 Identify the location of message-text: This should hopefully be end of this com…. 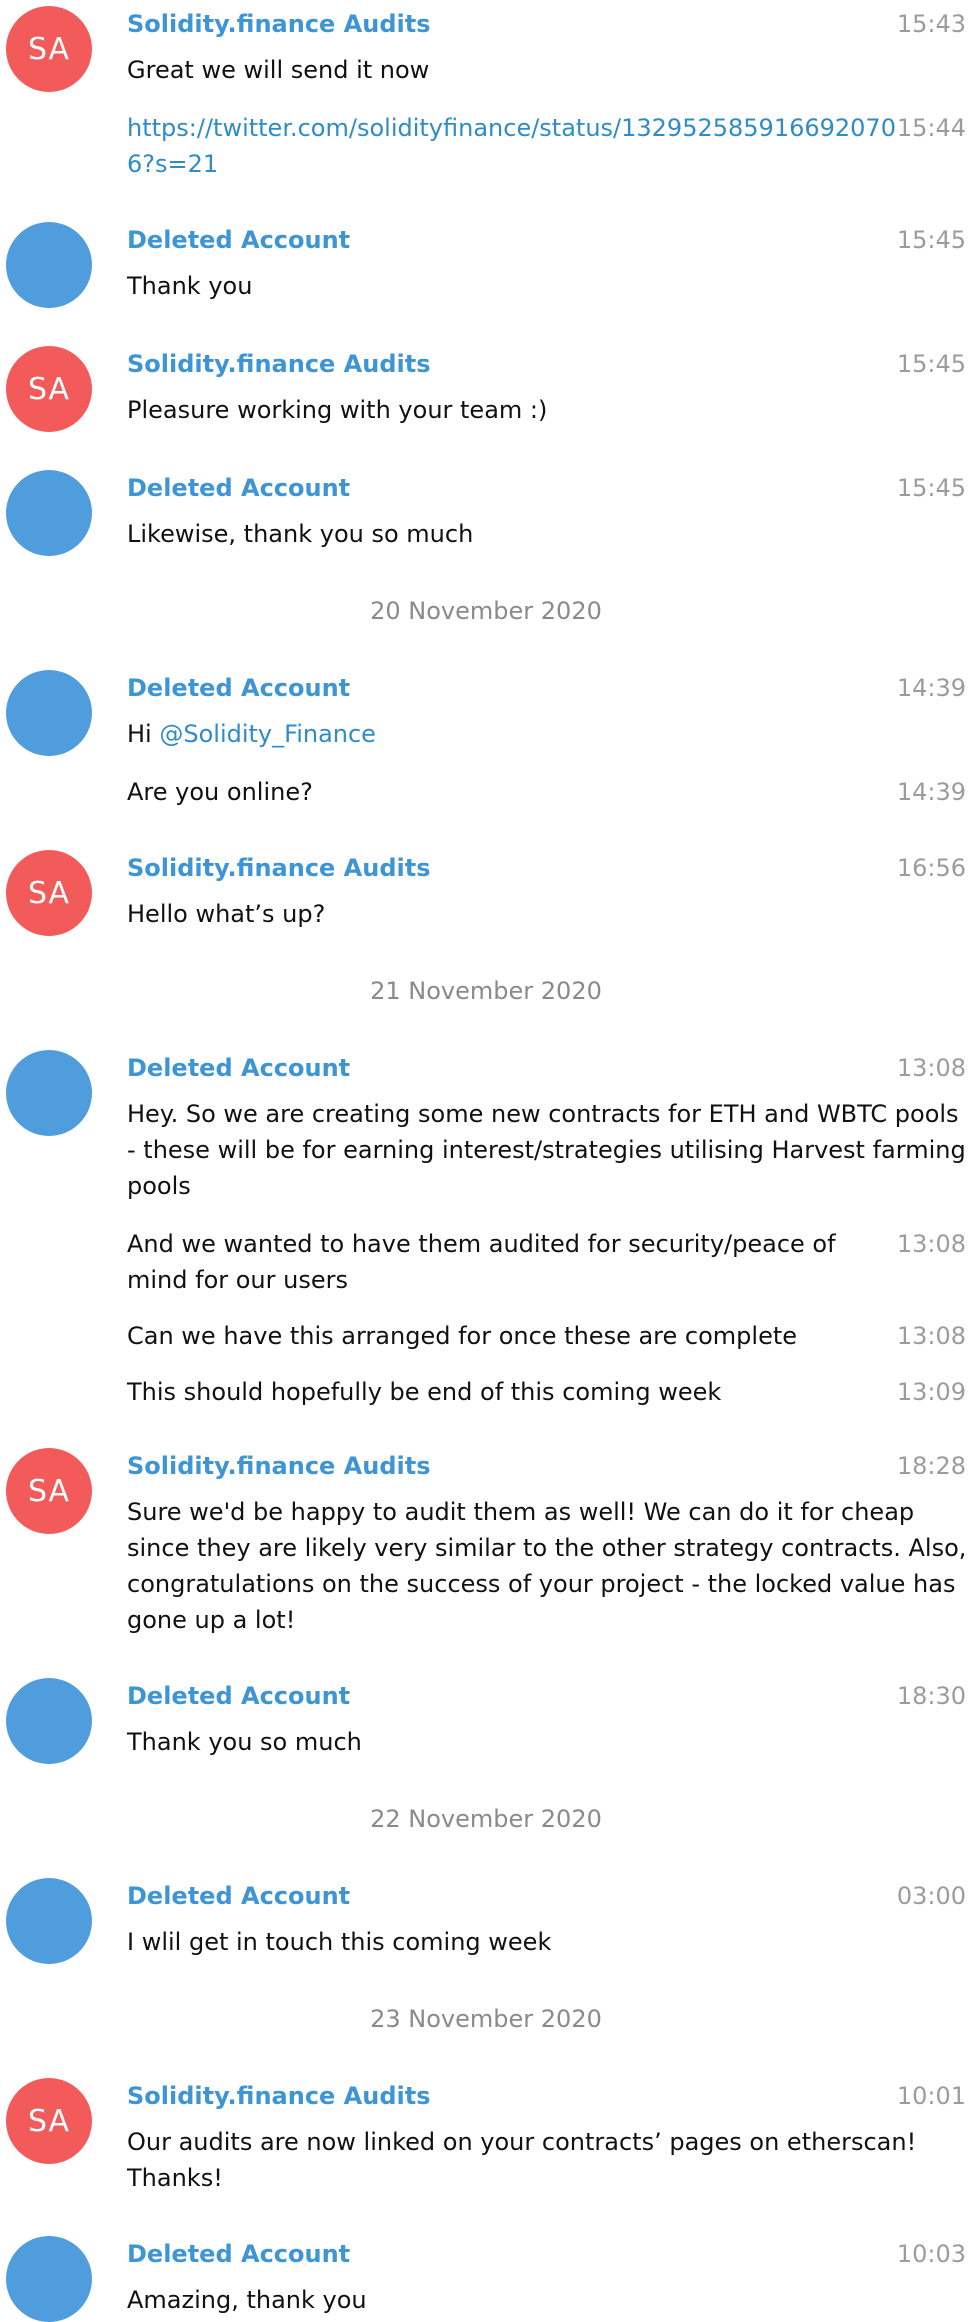
(424, 1392).